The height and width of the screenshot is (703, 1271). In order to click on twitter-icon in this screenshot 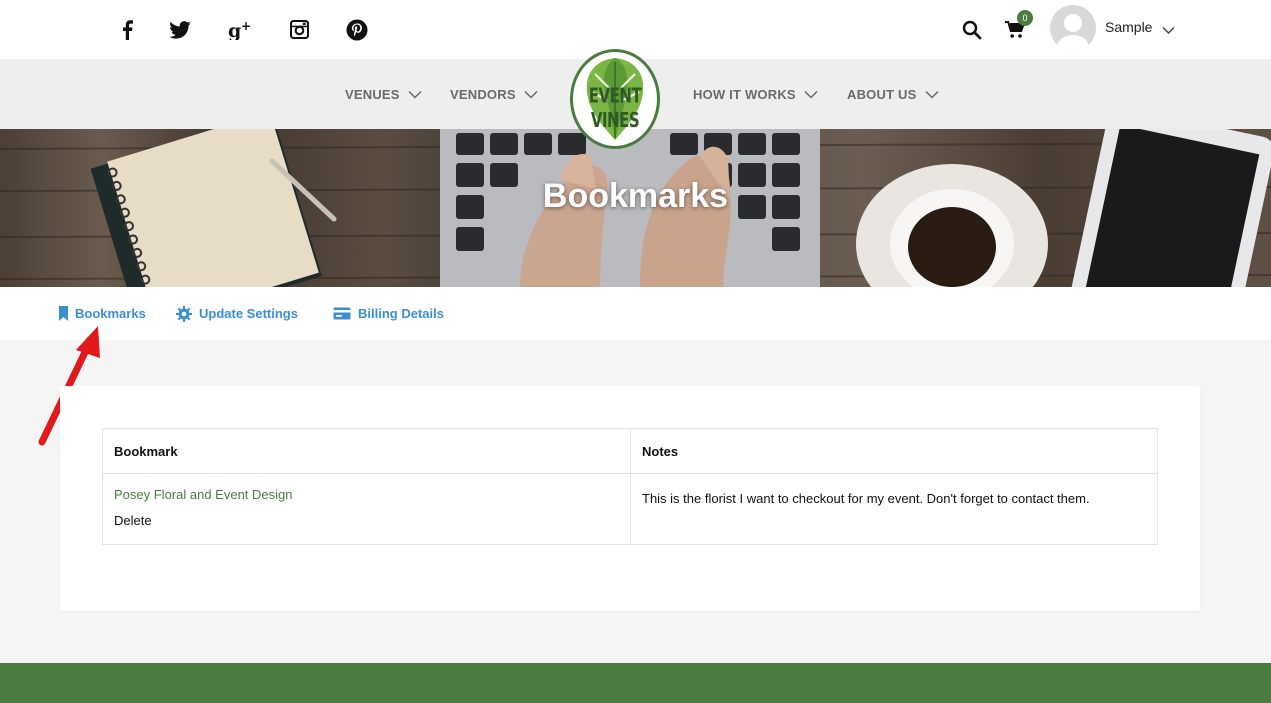, I will do `click(180, 29)`.